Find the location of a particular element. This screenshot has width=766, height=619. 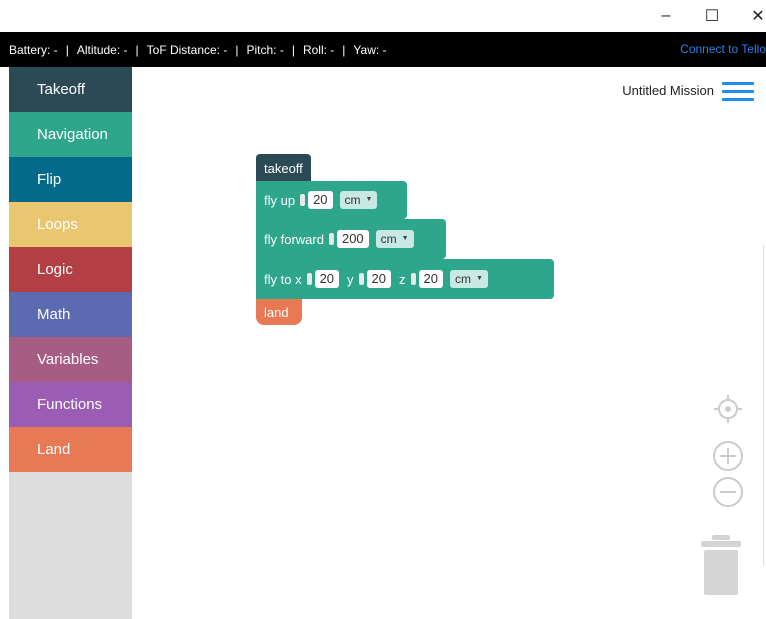

category-land: Land is located at coordinates (70, 449).